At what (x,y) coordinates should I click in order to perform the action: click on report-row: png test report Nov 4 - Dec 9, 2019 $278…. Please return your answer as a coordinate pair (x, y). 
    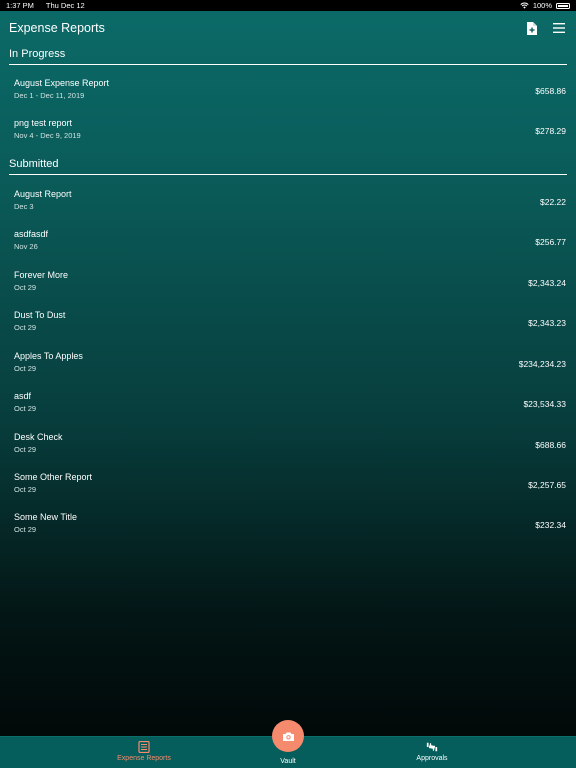
    Looking at the image, I should click on (290, 133).